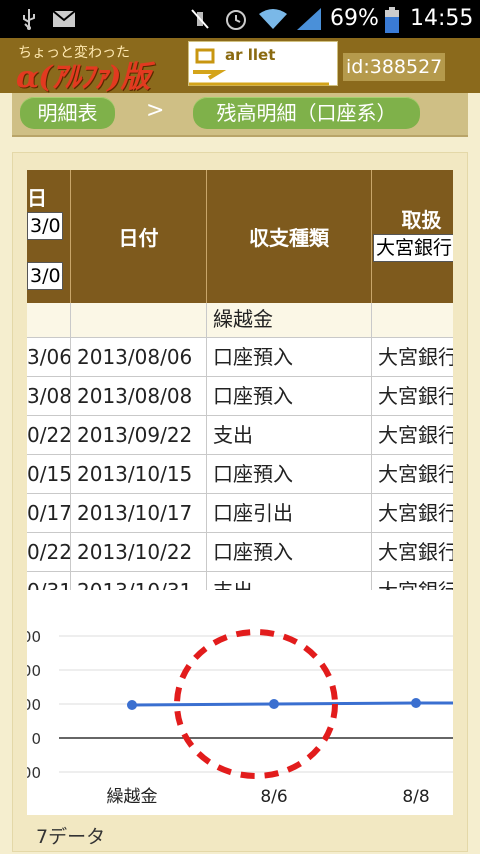 The height and width of the screenshot is (854, 480). What do you see at coordinates (71, 837) in the screenshot?
I see `record-count: 7データ` at bounding box center [71, 837].